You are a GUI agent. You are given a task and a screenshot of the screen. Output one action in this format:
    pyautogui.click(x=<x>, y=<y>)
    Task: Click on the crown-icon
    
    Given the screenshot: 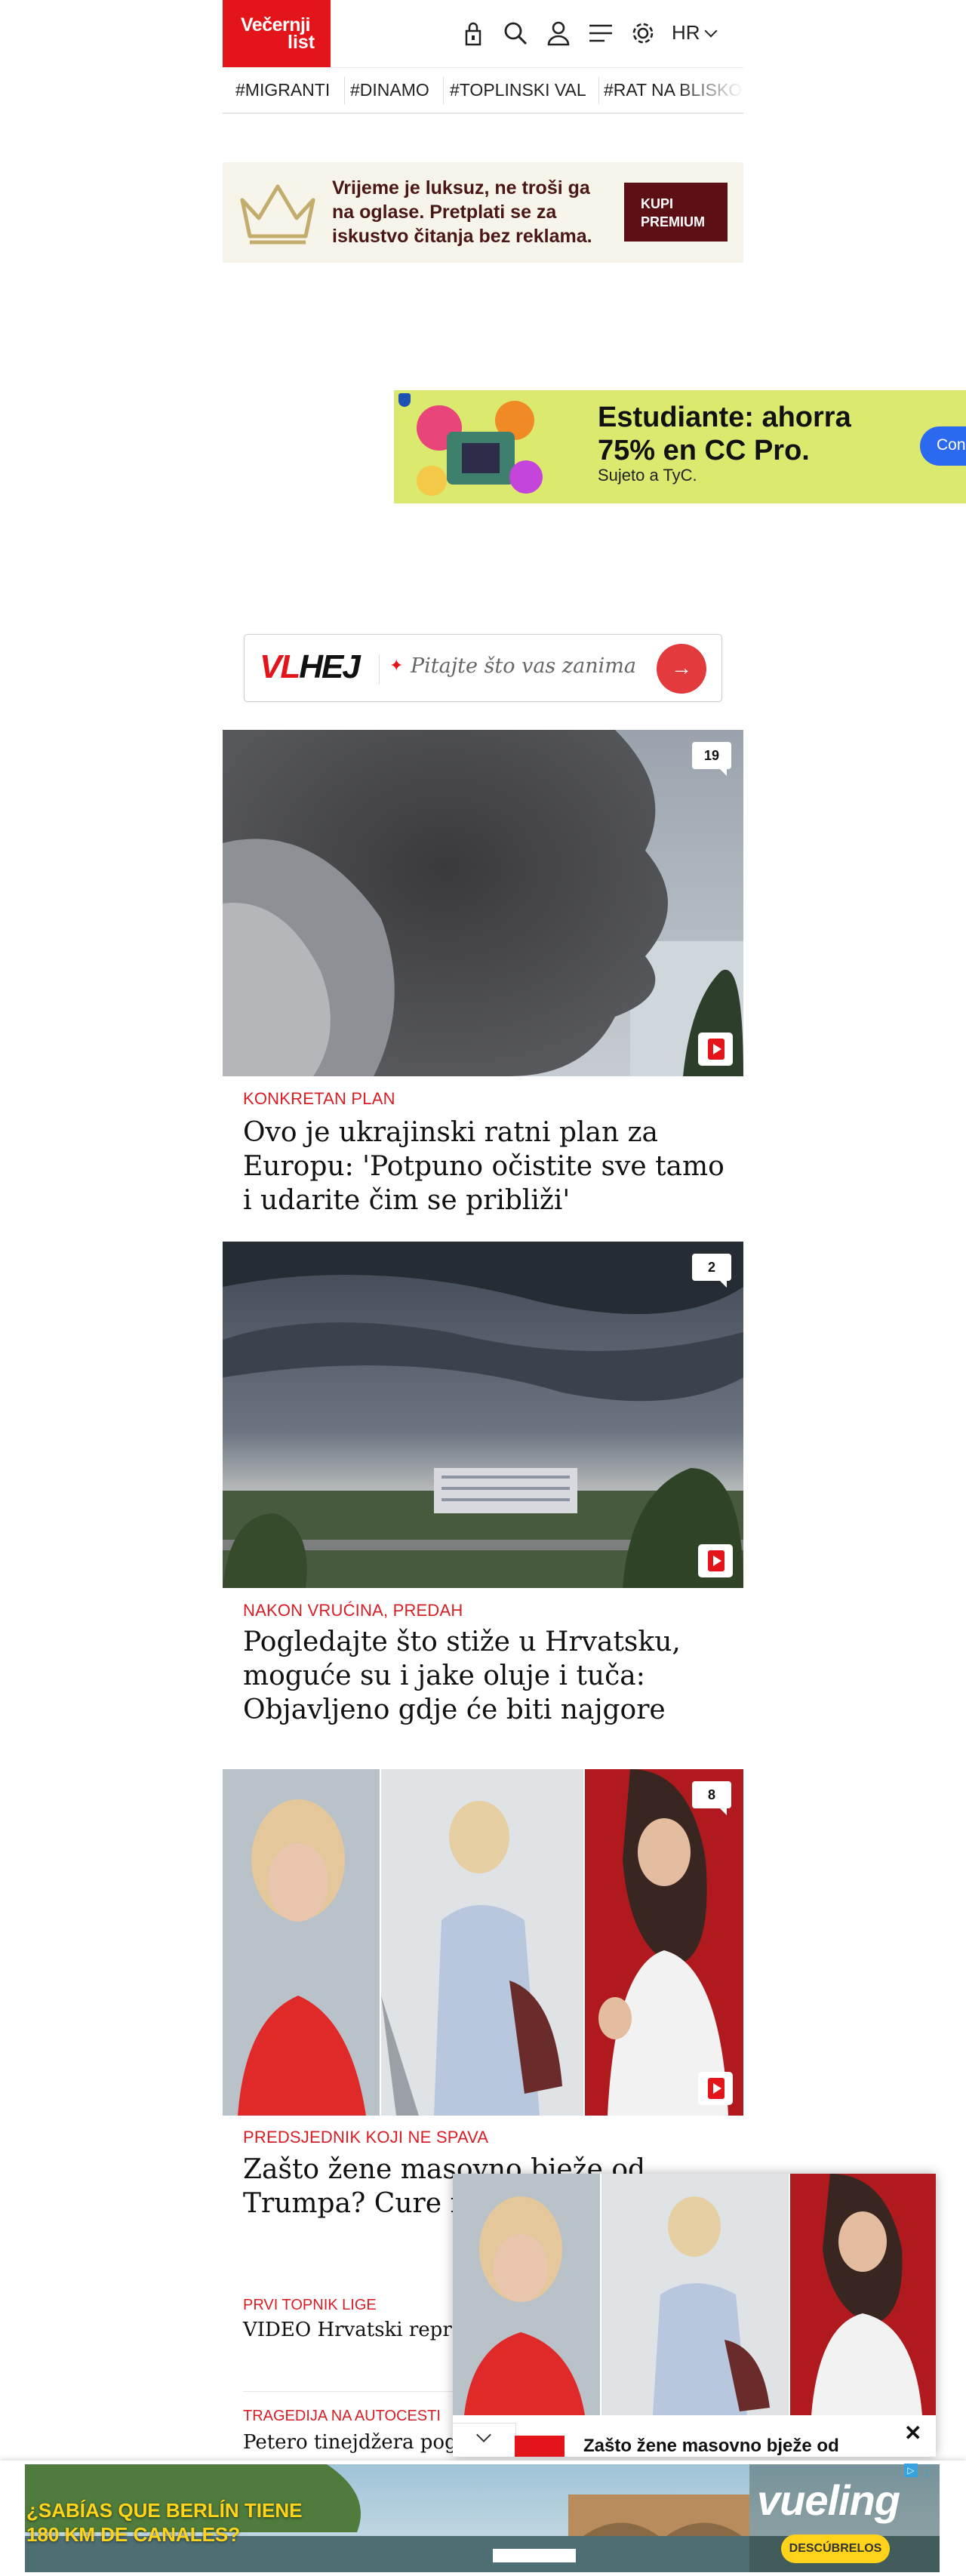 What is the action you would take?
    pyautogui.click(x=277, y=214)
    